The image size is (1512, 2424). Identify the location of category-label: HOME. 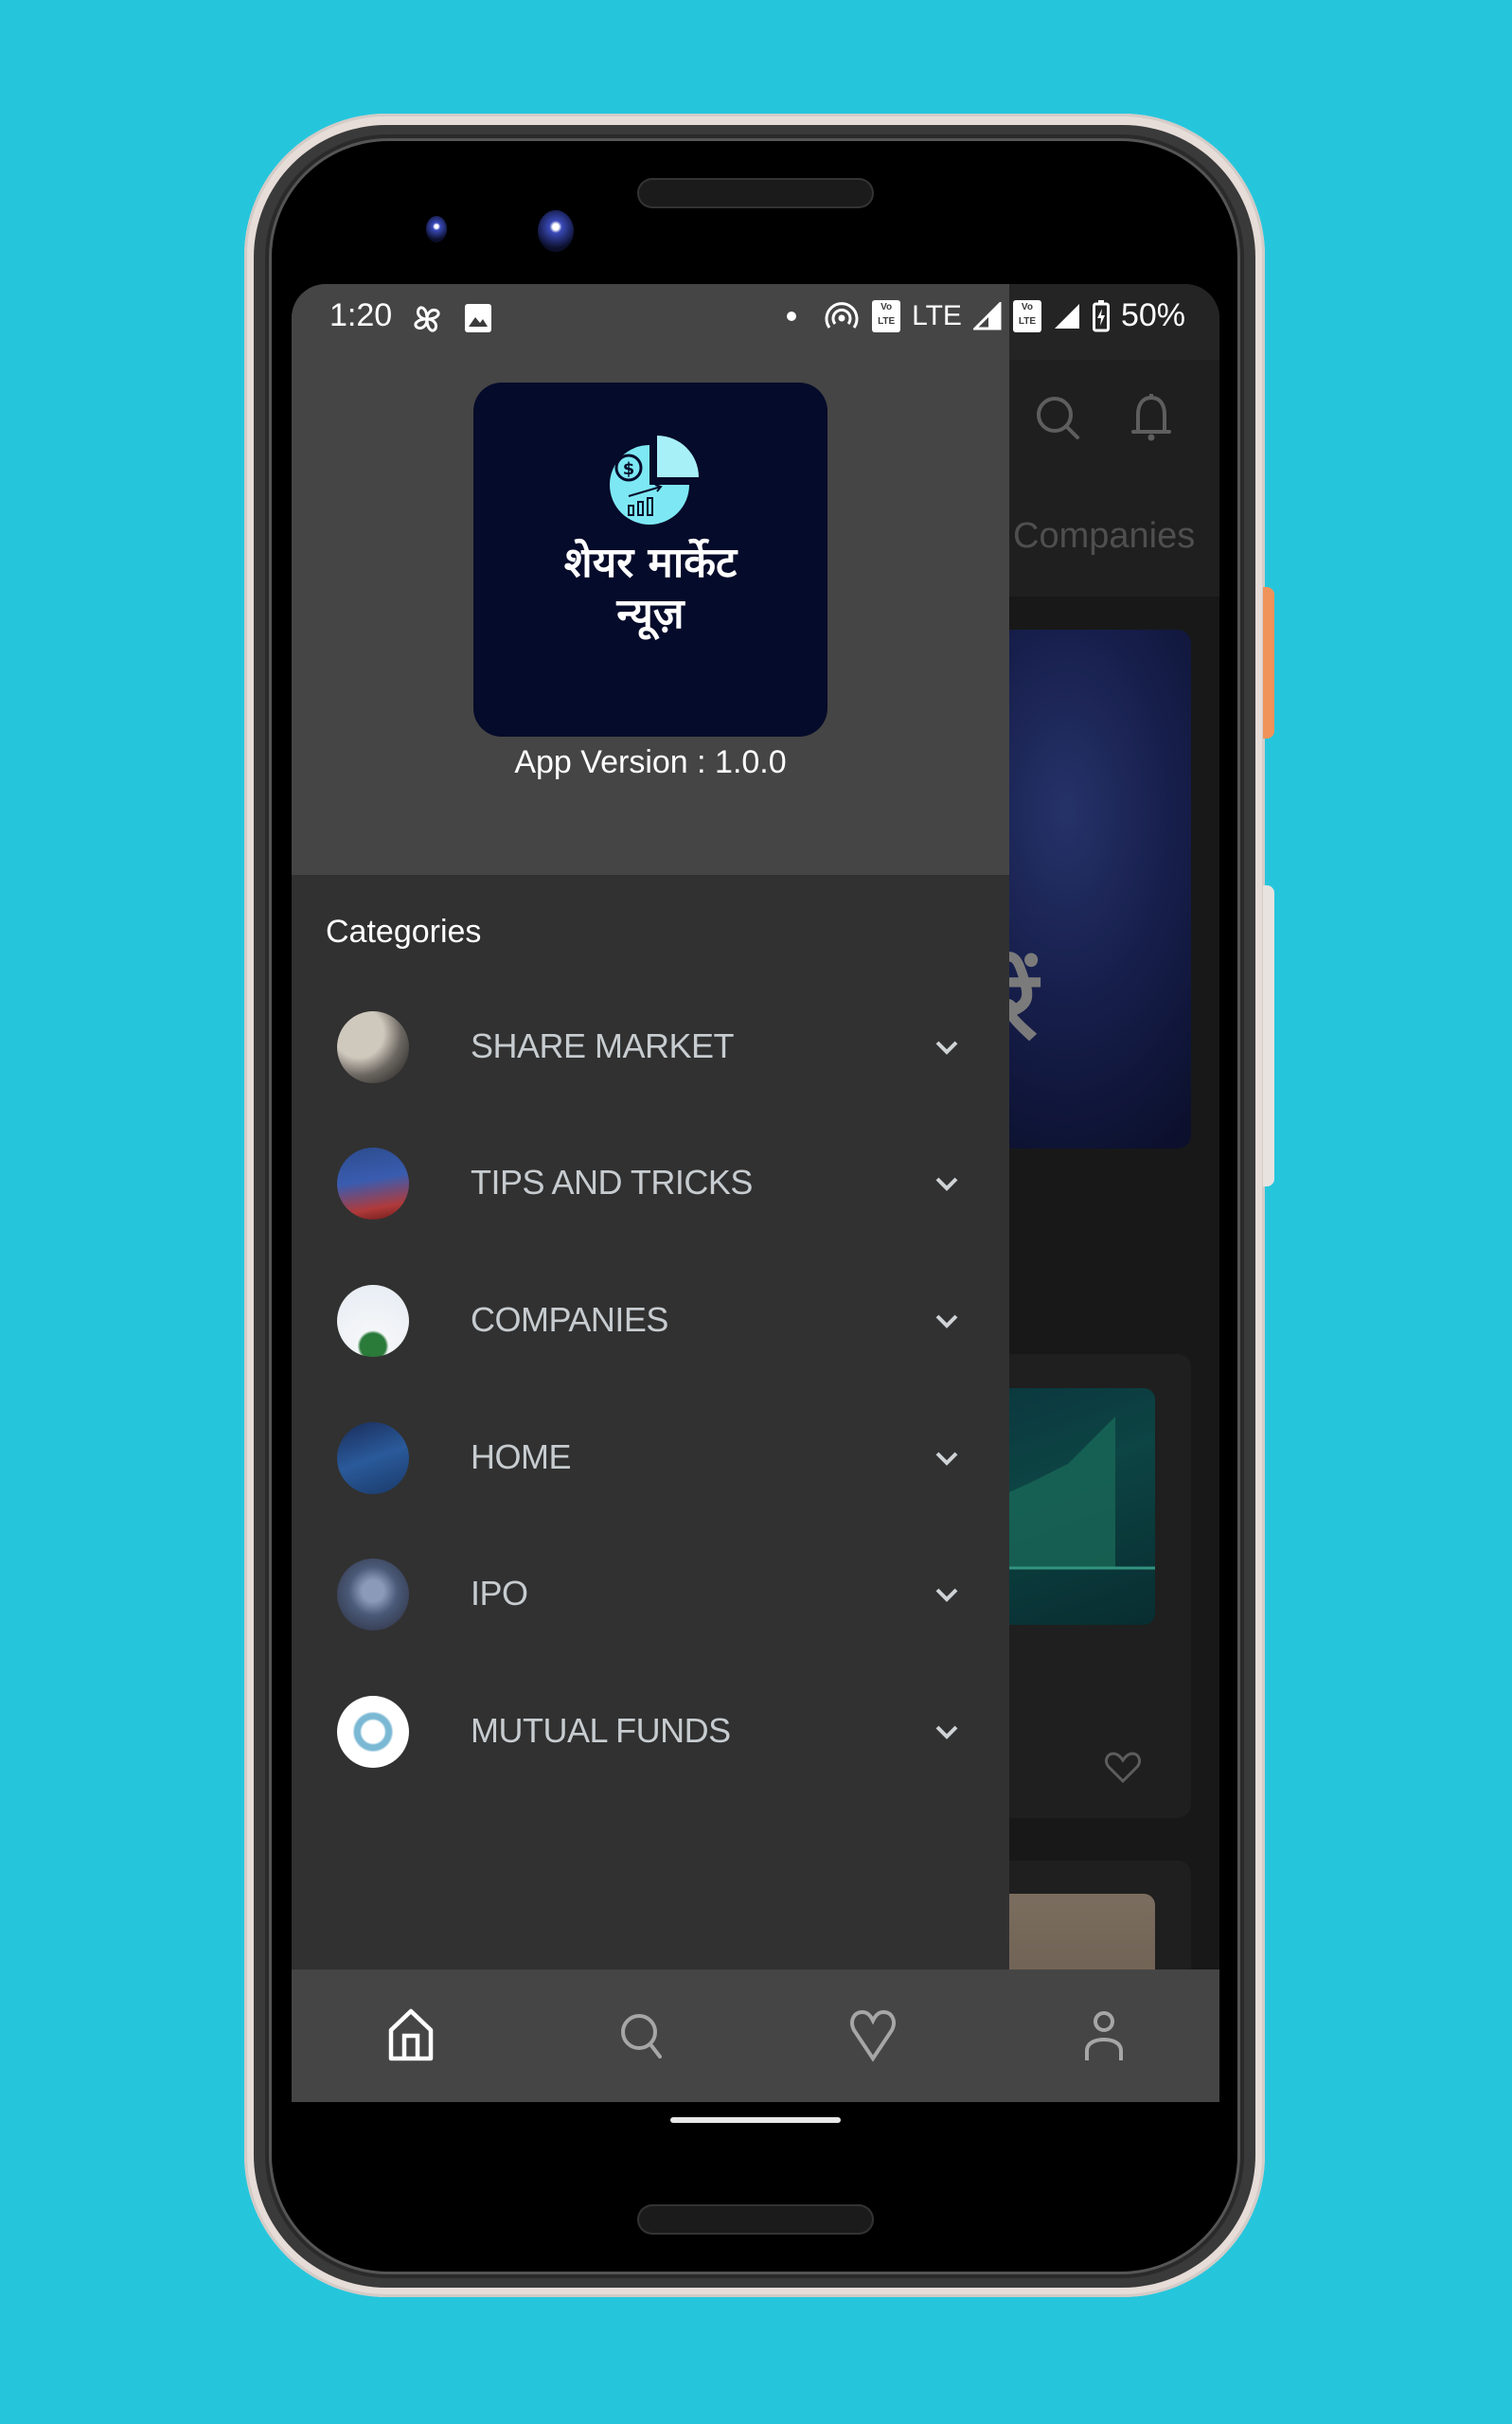
(521, 1456).